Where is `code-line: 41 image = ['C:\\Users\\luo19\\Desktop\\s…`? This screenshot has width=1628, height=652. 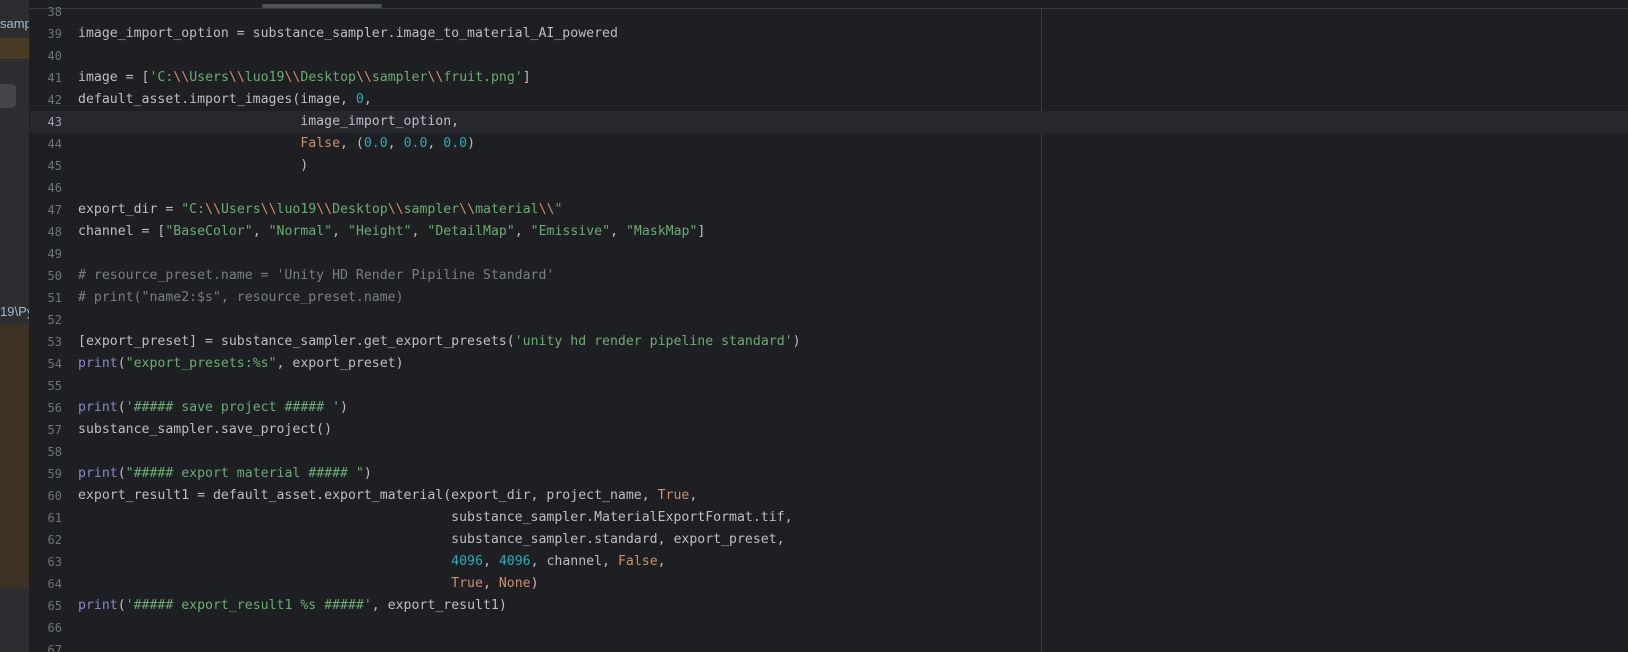 code-line: 41 image = ['C:\\Users\\luo19\\Desktop\\s… is located at coordinates (829, 78).